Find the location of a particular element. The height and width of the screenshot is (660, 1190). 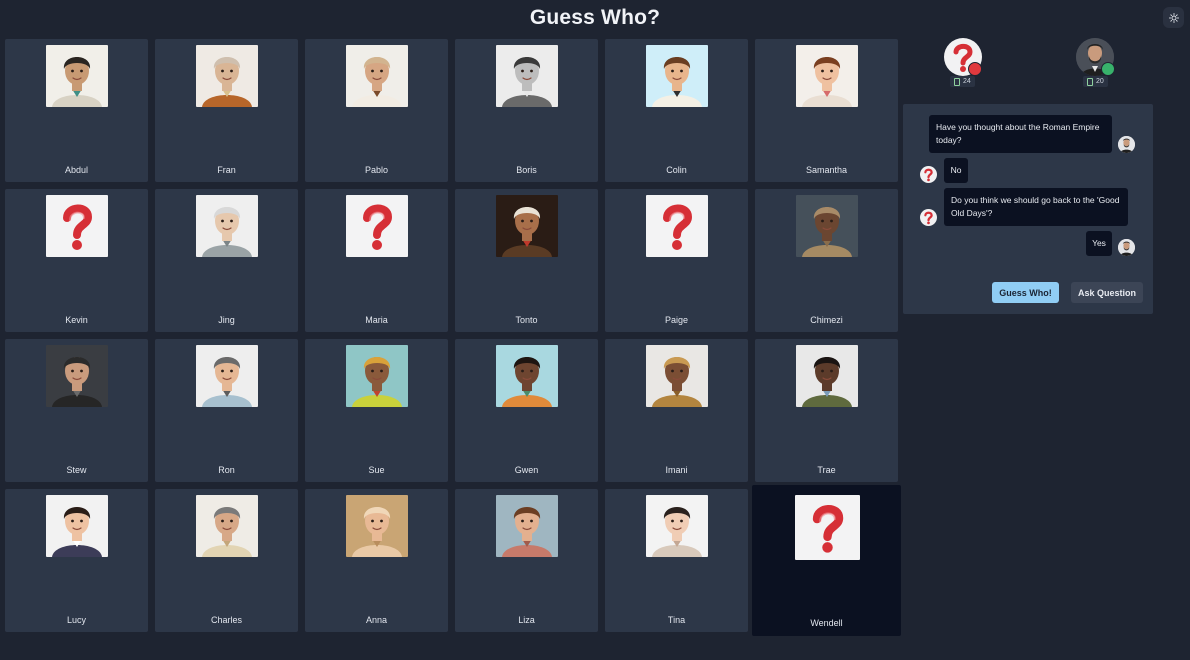

character-name: Abdul is located at coordinates (76, 170).